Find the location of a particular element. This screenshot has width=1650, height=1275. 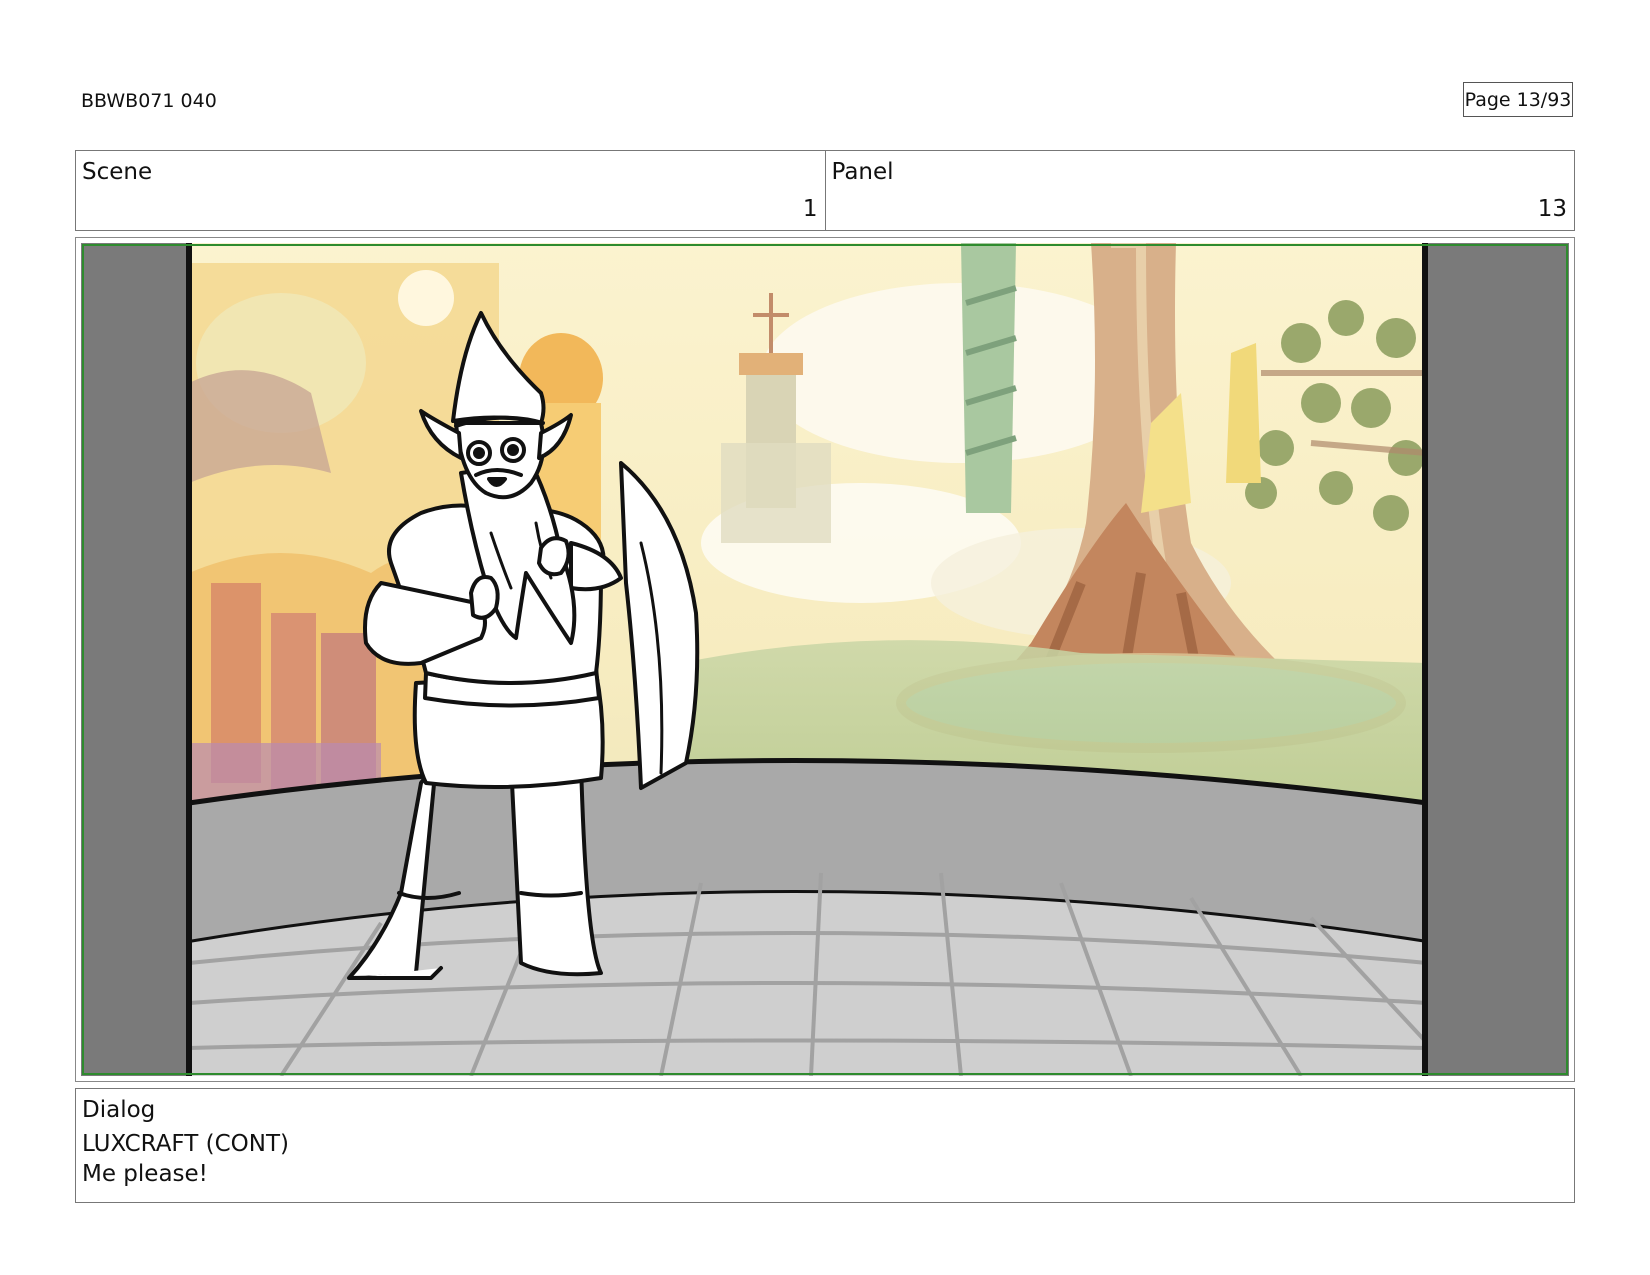

scene-number: 1 is located at coordinates (810, 209).